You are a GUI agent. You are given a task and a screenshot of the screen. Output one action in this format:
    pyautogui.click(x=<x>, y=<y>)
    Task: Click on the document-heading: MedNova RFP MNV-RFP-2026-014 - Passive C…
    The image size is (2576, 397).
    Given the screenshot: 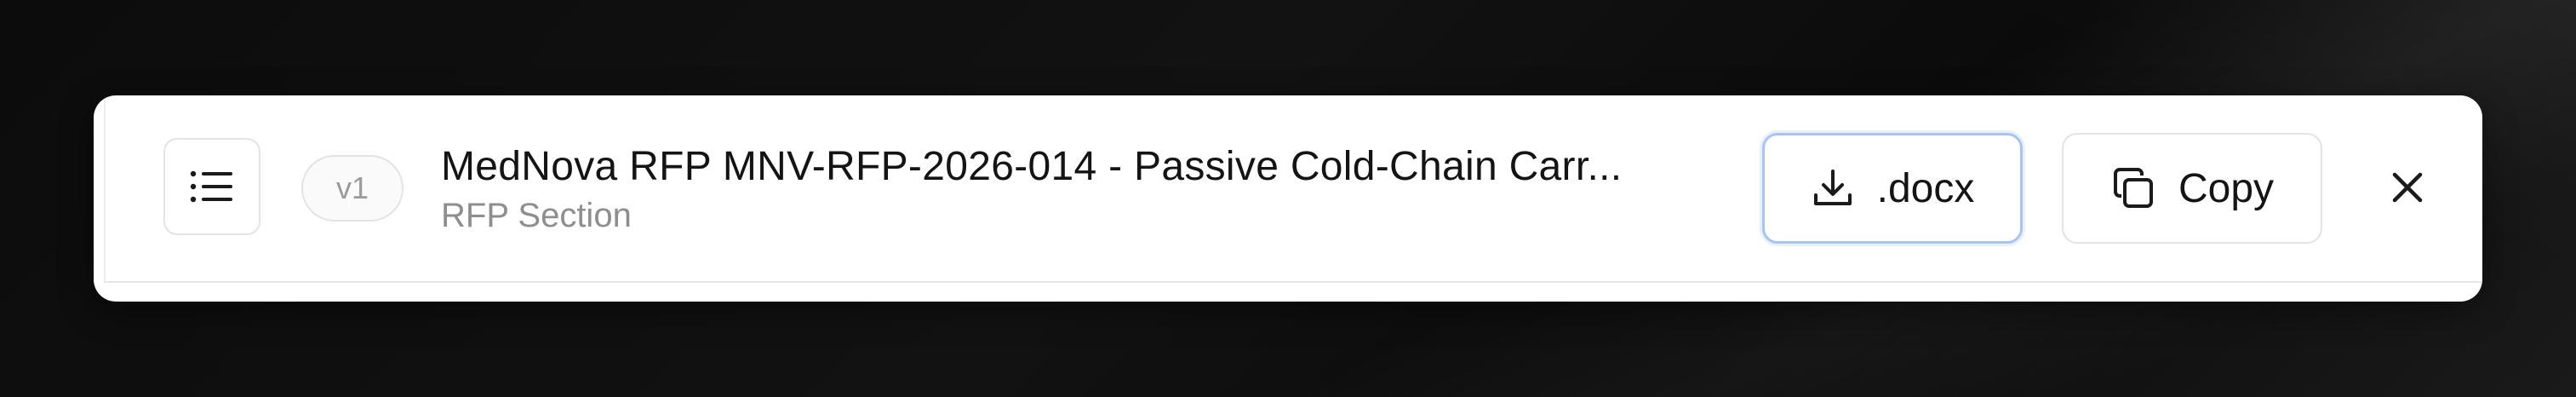 What is the action you would take?
    pyautogui.click(x=1122, y=189)
    